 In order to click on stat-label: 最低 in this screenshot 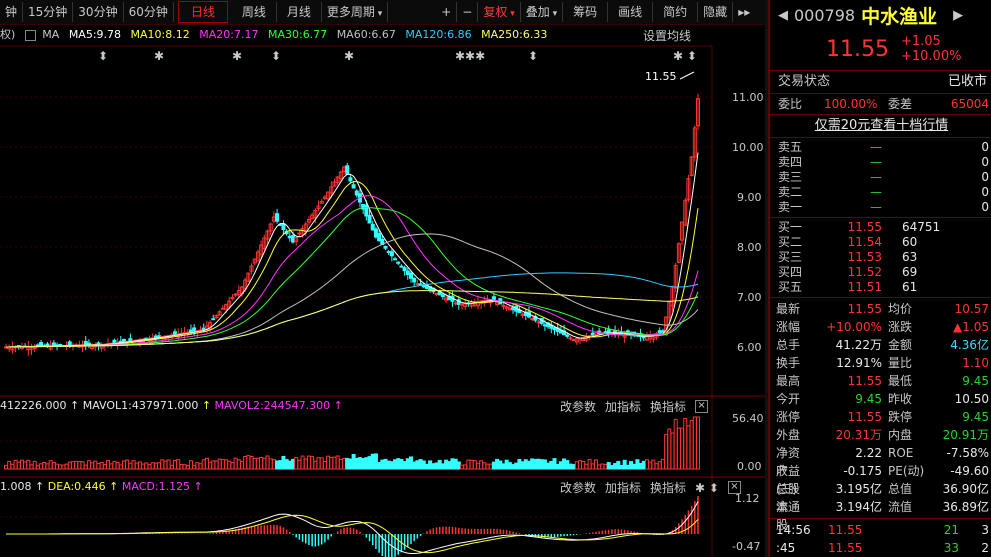, I will do `click(900, 381)`.